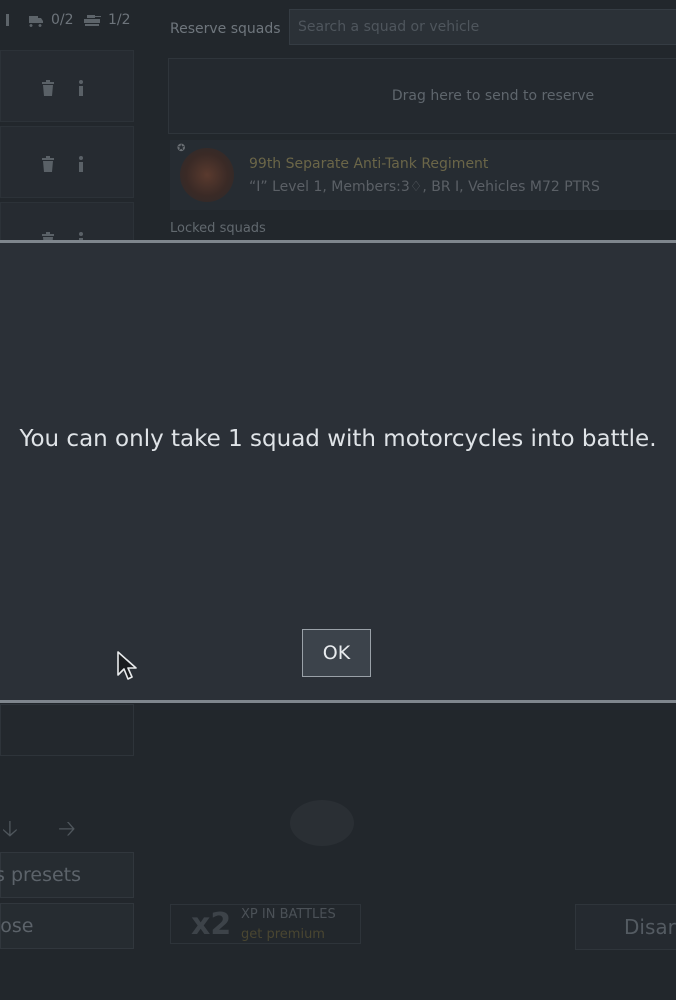 The width and height of the screenshot is (676, 1000). What do you see at coordinates (127, 665) in the screenshot?
I see `mouse-cursor-icon` at bounding box center [127, 665].